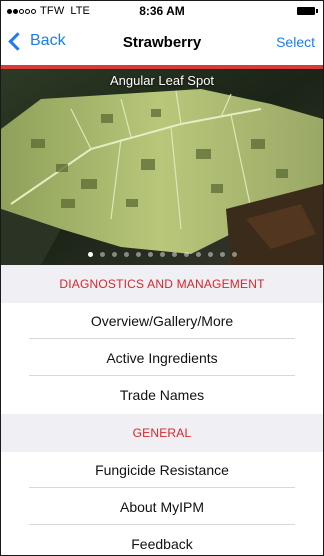 The height and width of the screenshot is (556, 324). Describe the element at coordinates (162, 433) in the screenshot. I see `section-header: GENERAL` at that location.